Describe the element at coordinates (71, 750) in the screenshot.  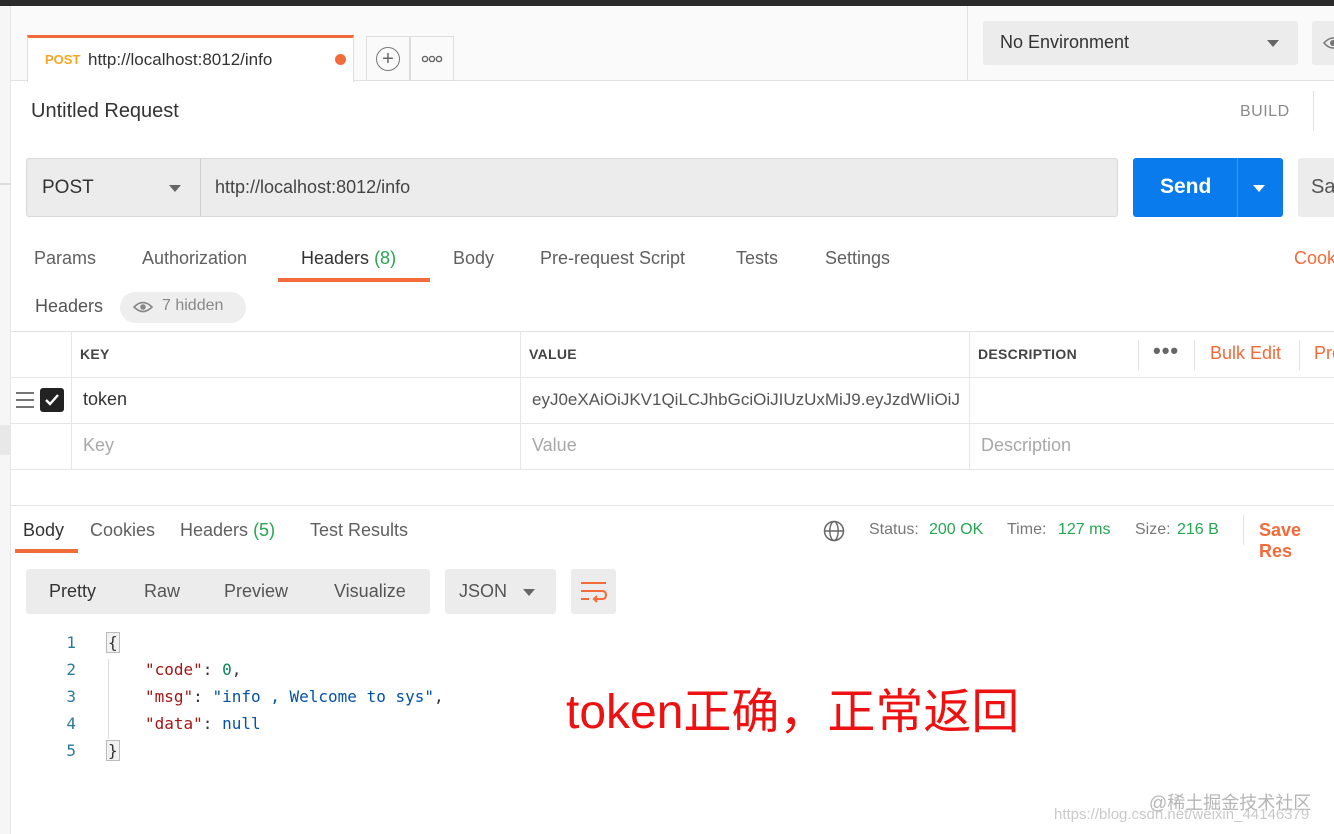
I see `line-number: 5` at that location.